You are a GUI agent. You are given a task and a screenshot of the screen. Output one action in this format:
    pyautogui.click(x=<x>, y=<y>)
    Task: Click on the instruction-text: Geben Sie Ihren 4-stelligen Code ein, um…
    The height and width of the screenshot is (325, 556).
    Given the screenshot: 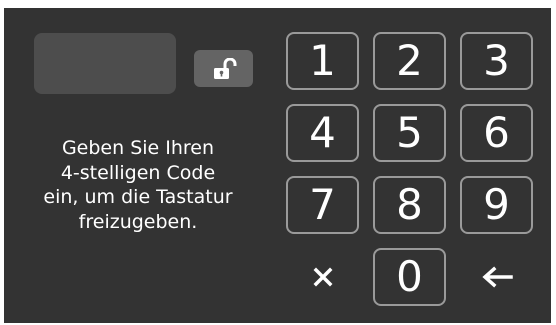 What is the action you would take?
    pyautogui.click(x=138, y=185)
    